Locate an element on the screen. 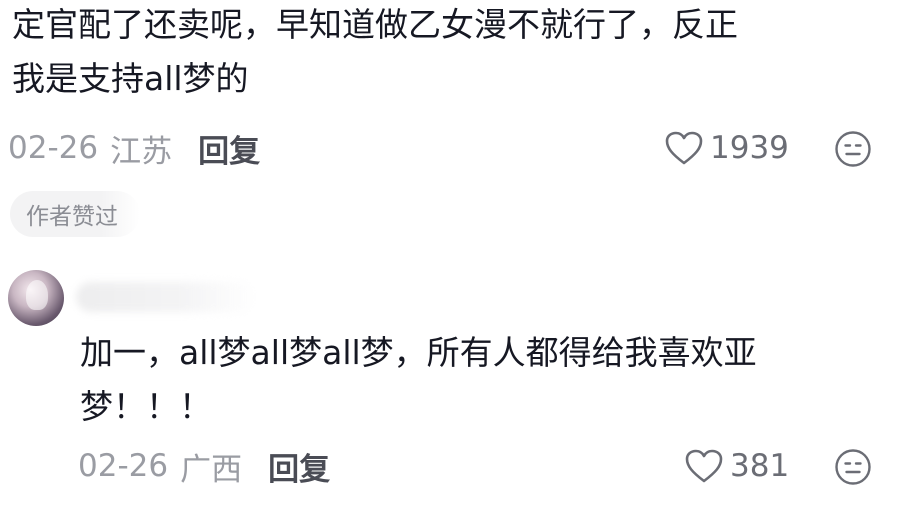 Image resolution: width=900 pixels, height=506 pixels. comment-location: 广西 is located at coordinates (211, 469).